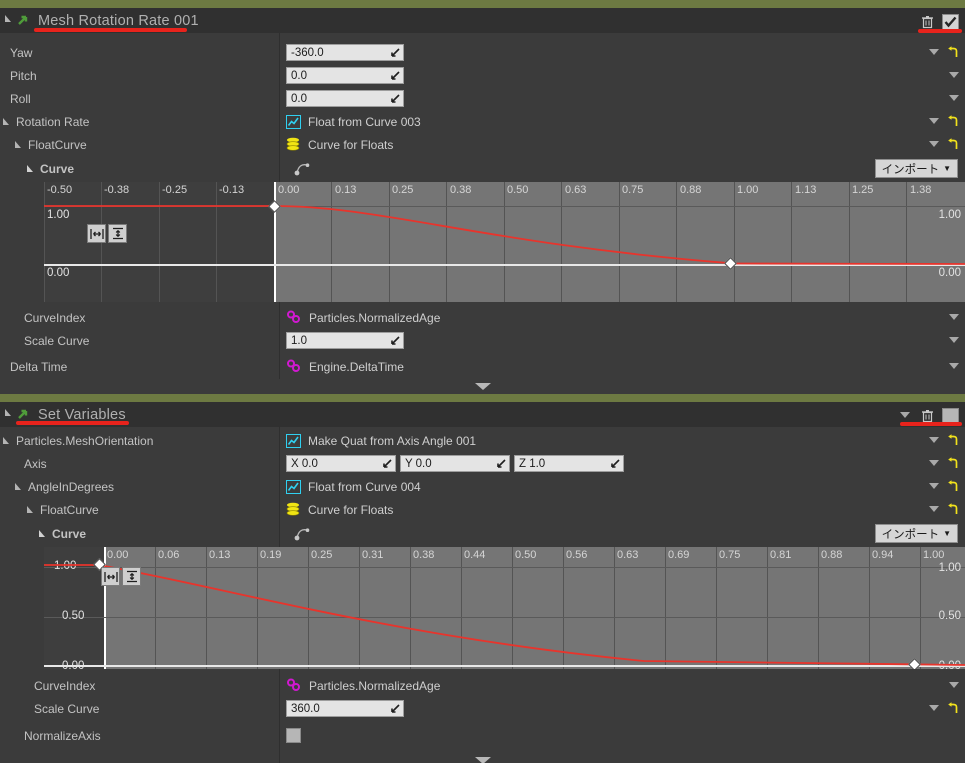 The image size is (965, 763). Describe the element at coordinates (293, 735) in the screenshot. I see `normalize-axis-checkbox` at that location.